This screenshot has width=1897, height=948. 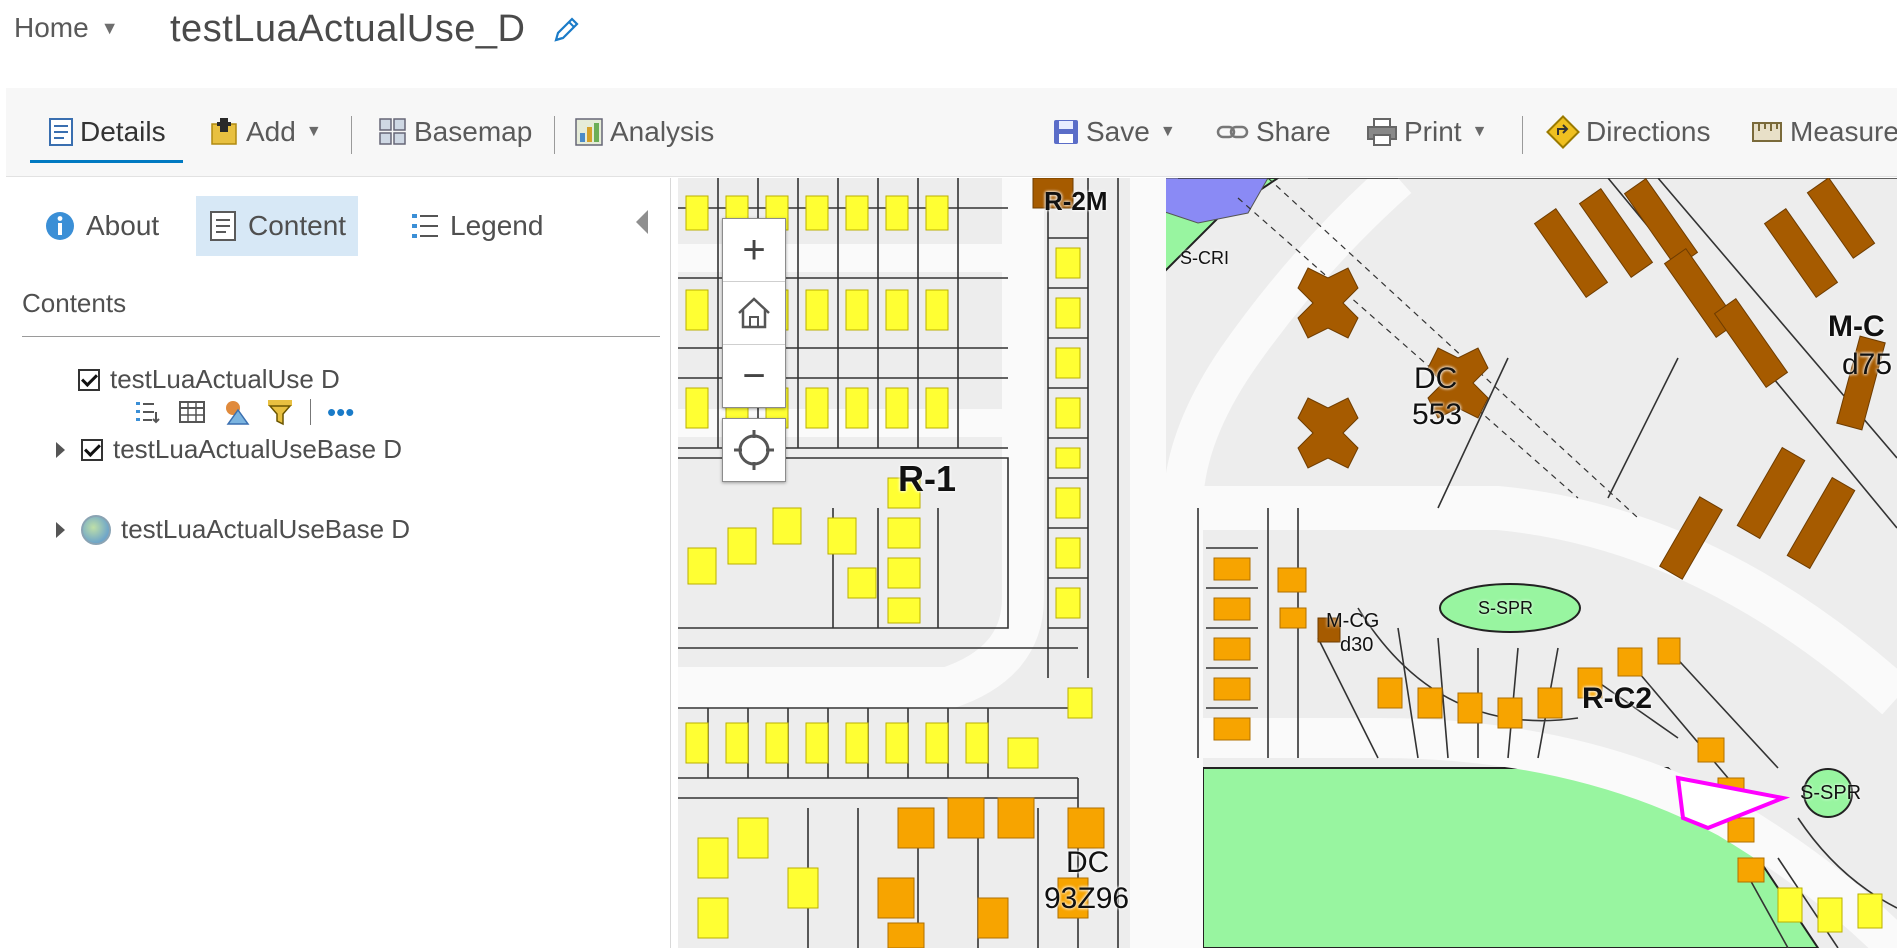 I want to click on floppy-disk-icon, so click(x=1066, y=132).